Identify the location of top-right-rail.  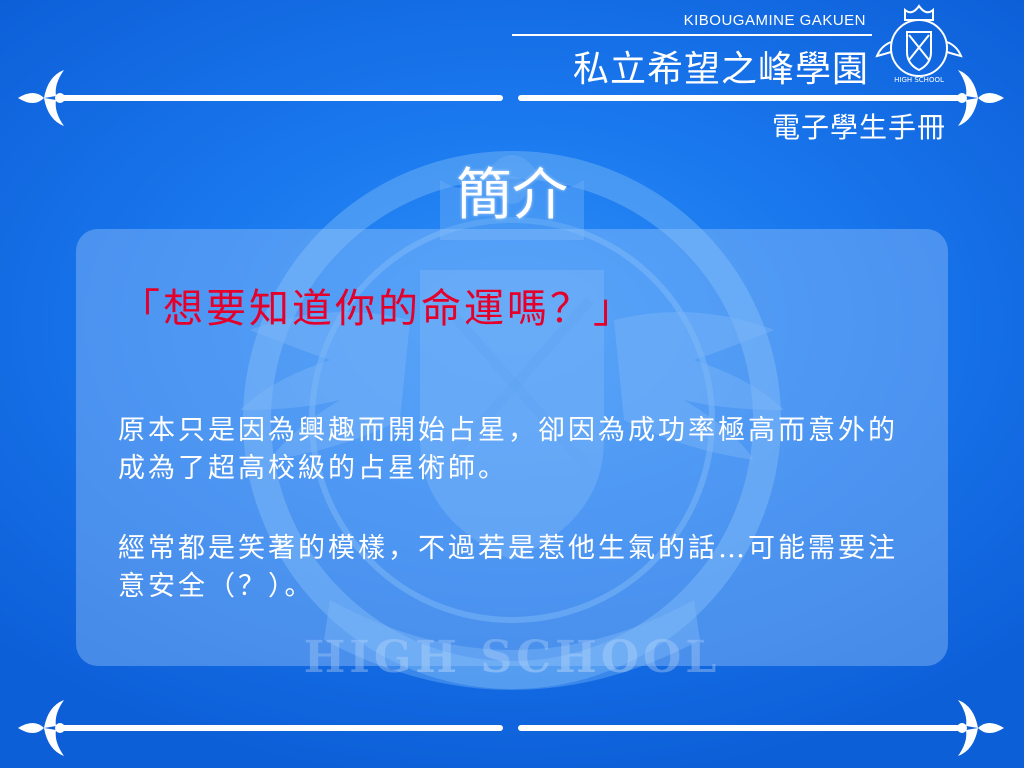
(739, 98).